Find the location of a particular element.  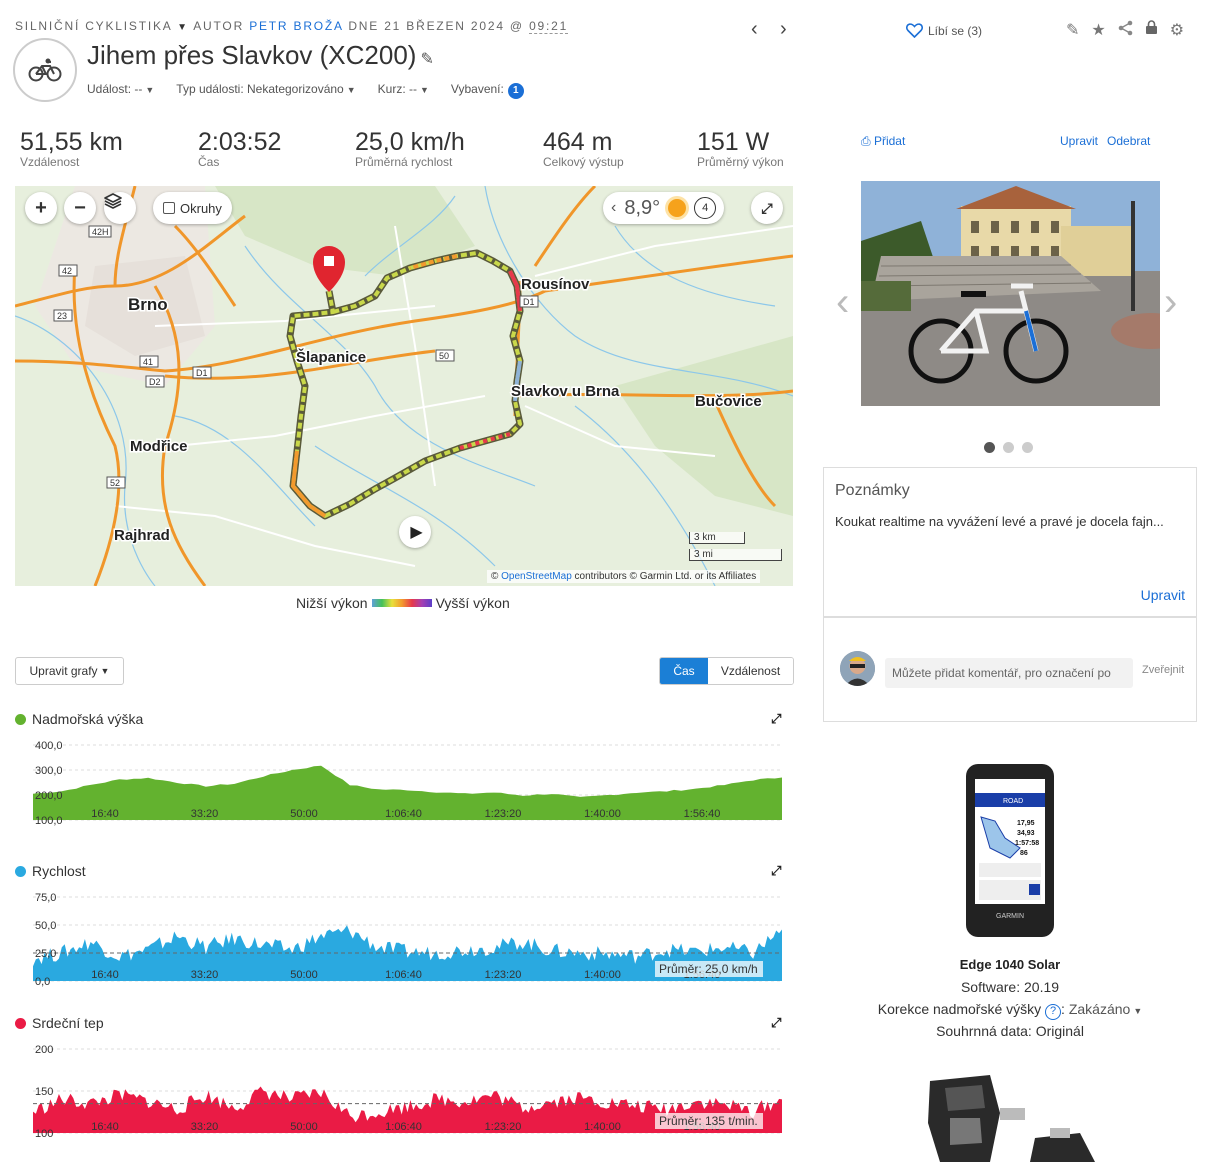

stat-distance: 51,55 km Vzdálenost is located at coordinates (71, 148).